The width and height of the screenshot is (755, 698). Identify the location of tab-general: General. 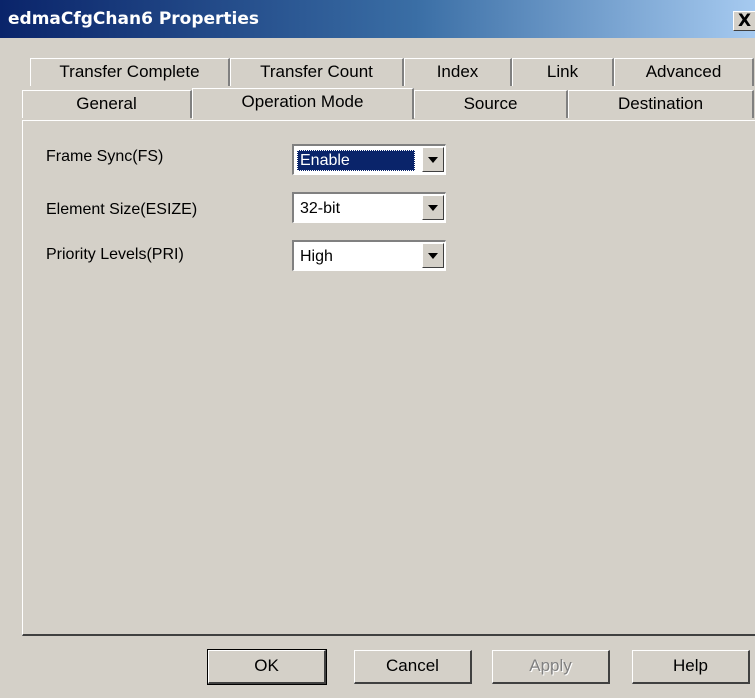
(107, 104).